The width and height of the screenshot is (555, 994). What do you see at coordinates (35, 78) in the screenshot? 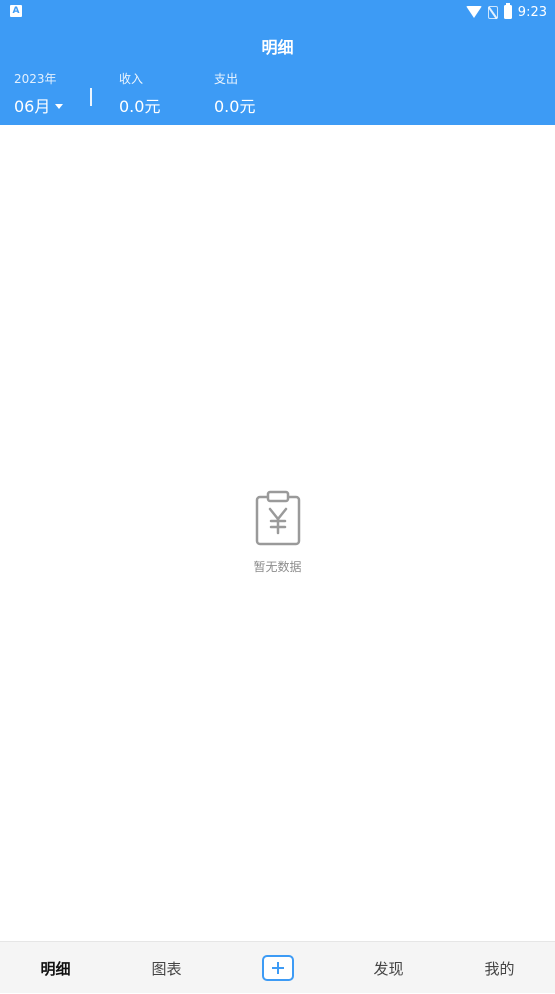
I see `year-label: 2023年` at bounding box center [35, 78].